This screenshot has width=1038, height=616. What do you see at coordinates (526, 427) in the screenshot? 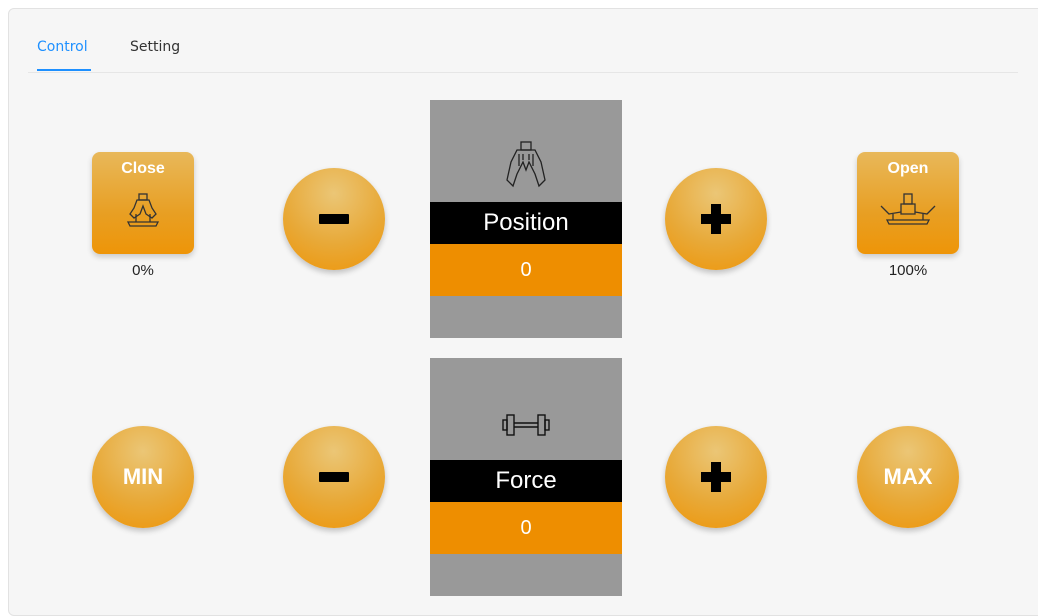
I see `dumbbell-icon` at bounding box center [526, 427].